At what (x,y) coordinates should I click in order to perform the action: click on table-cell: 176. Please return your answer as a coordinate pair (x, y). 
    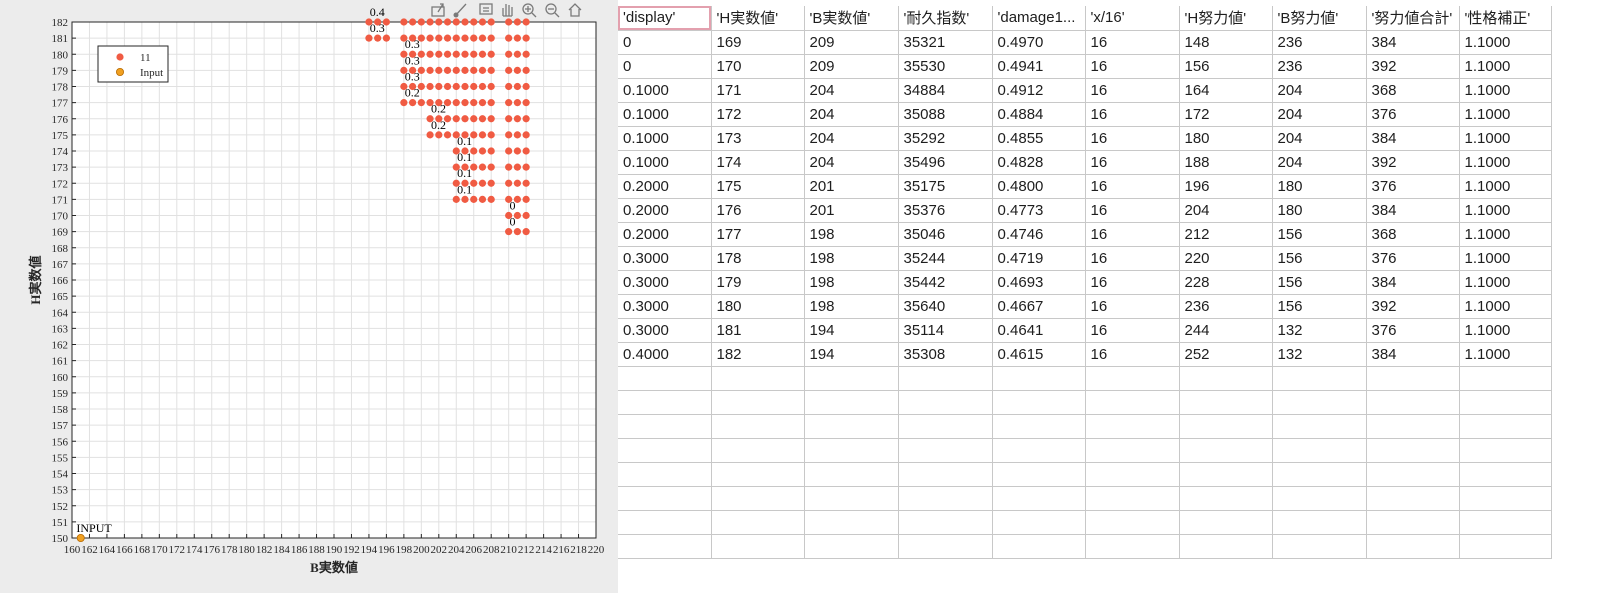
    Looking at the image, I should click on (758, 210).